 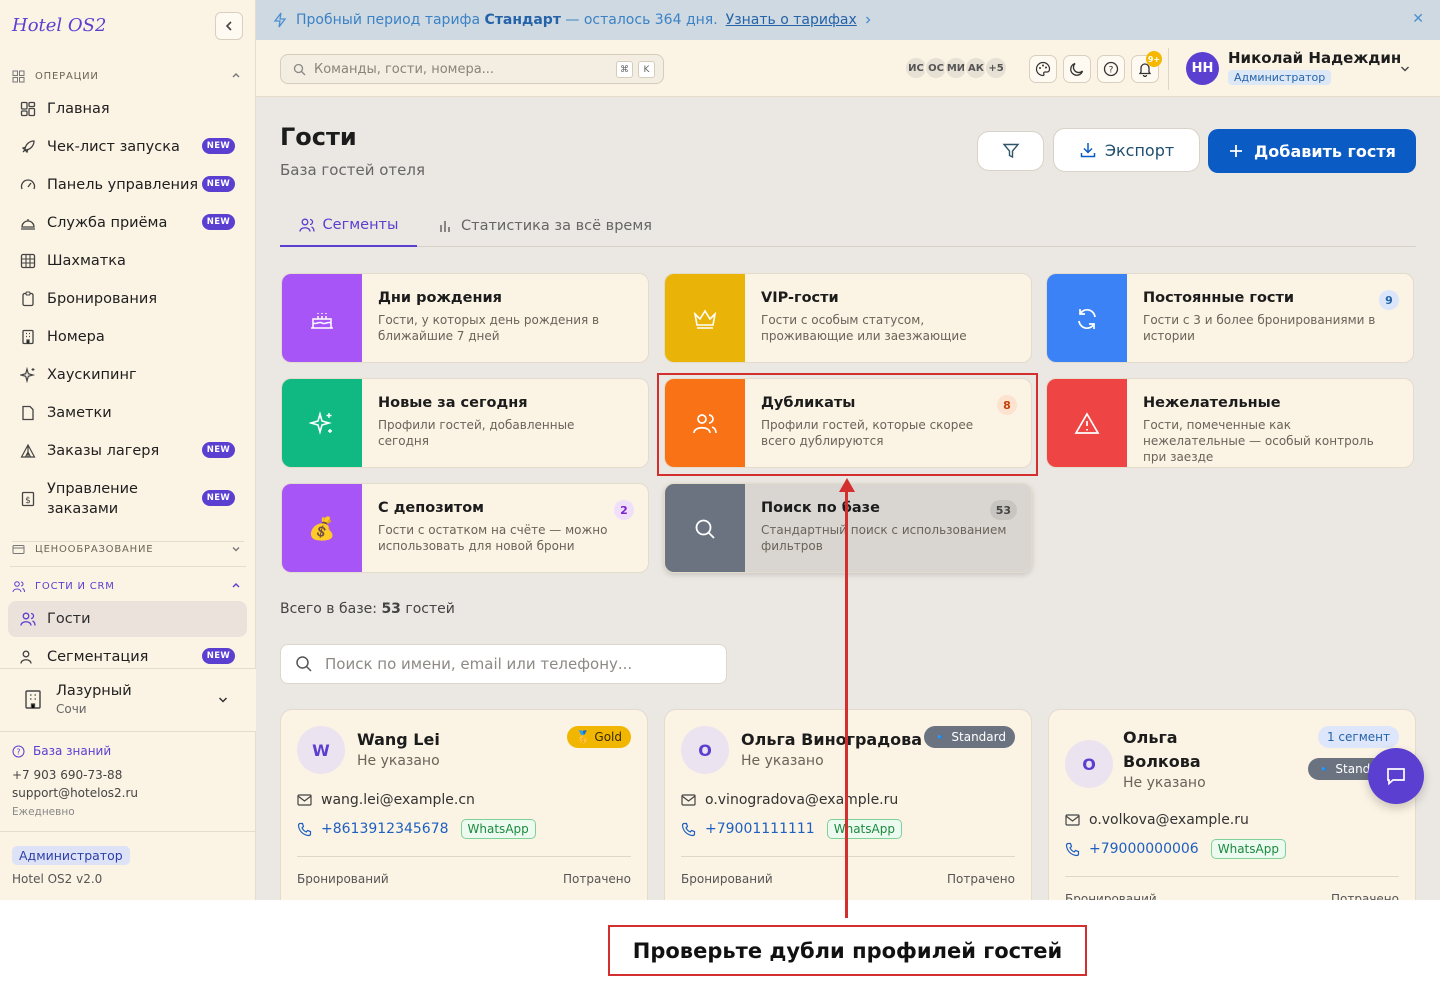 I want to click on guest-name-last: Волкова, so click(x=1162, y=761).